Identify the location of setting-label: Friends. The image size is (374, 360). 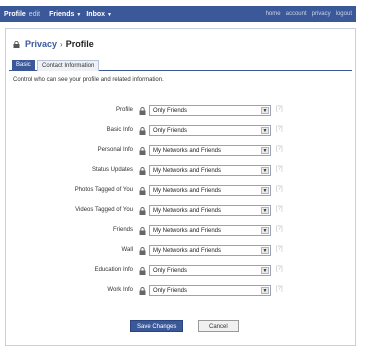
(122, 230).